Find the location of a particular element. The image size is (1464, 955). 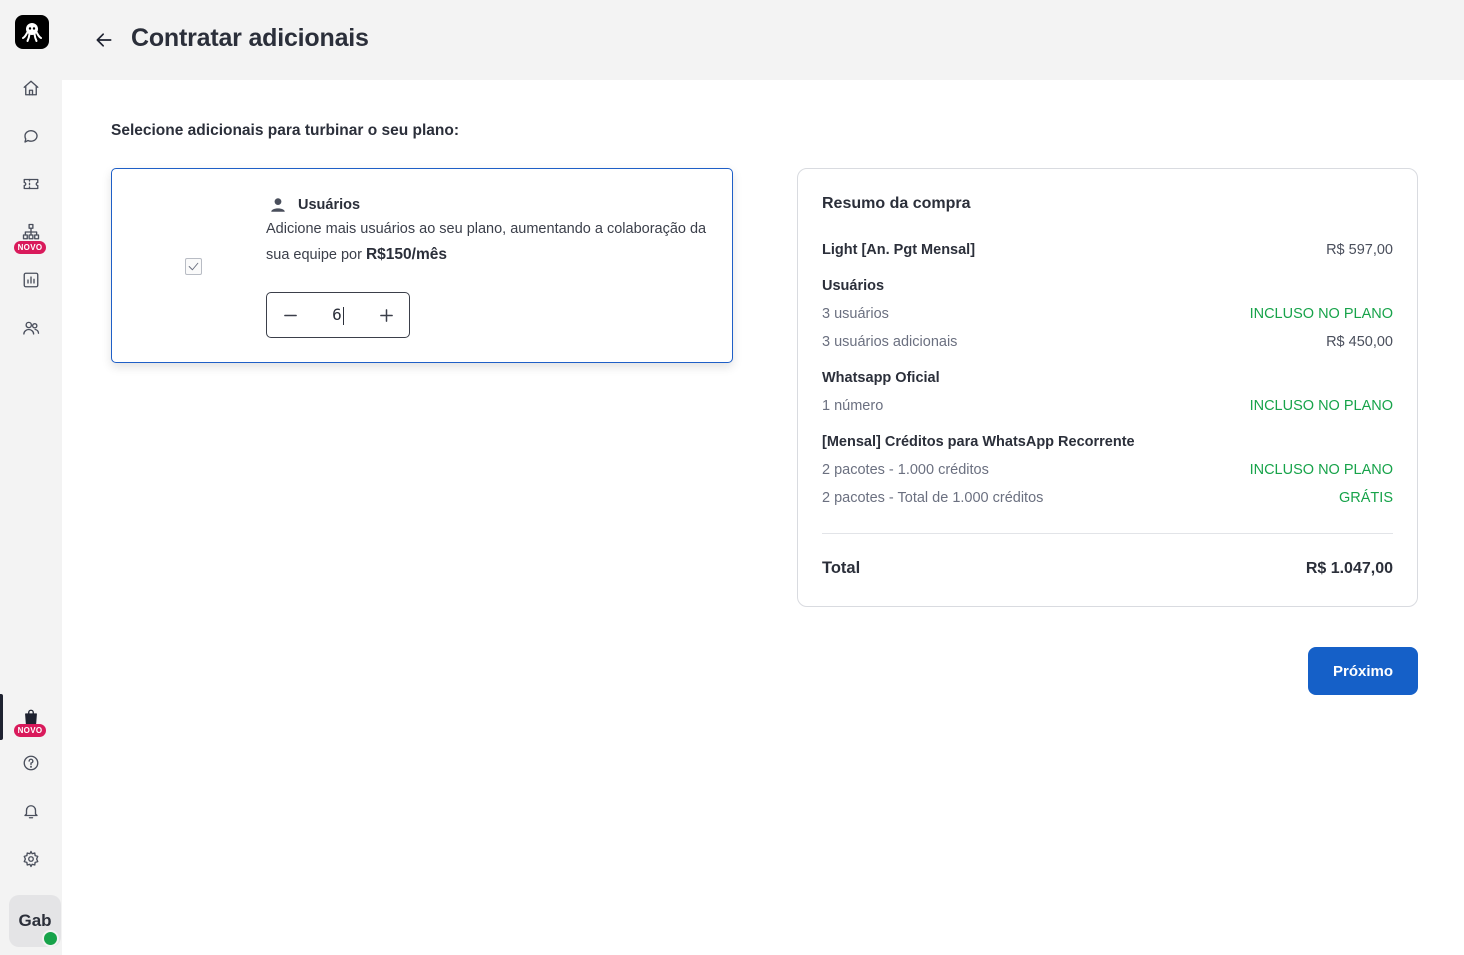

sidebar-item-settings is located at coordinates (31, 859).